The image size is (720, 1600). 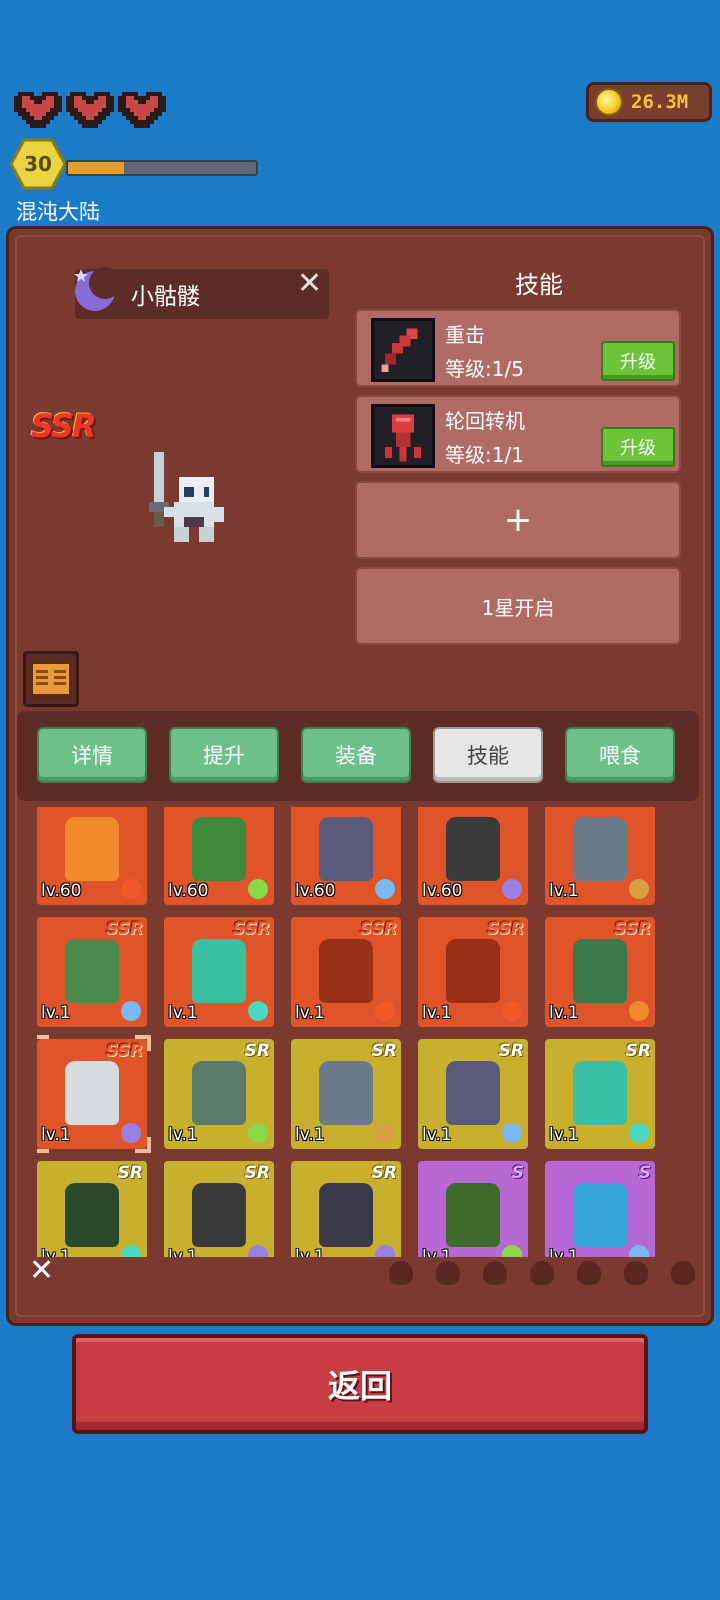 I want to click on tab-enhance: 提升, so click(x=224, y=755).